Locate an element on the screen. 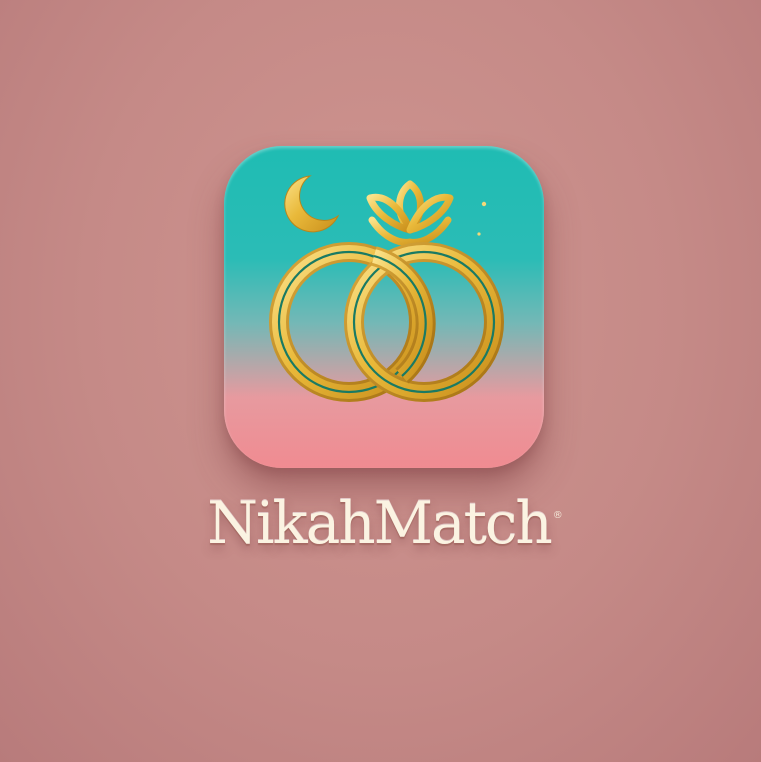 The width and height of the screenshot is (761, 762). sparkle-icon is located at coordinates (482, 218).